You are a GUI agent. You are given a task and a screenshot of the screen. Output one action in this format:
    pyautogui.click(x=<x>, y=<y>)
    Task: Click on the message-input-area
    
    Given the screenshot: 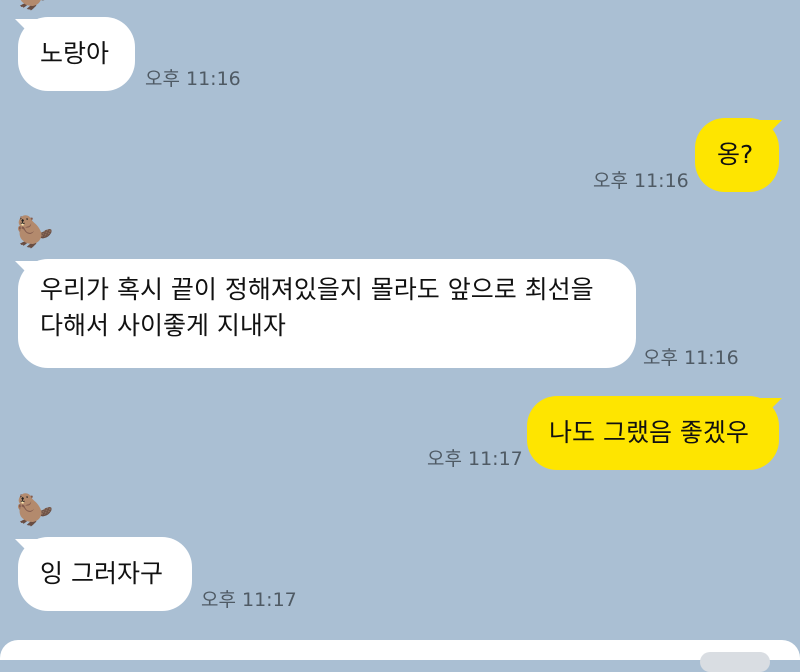 What is the action you would take?
    pyautogui.click(x=400, y=650)
    